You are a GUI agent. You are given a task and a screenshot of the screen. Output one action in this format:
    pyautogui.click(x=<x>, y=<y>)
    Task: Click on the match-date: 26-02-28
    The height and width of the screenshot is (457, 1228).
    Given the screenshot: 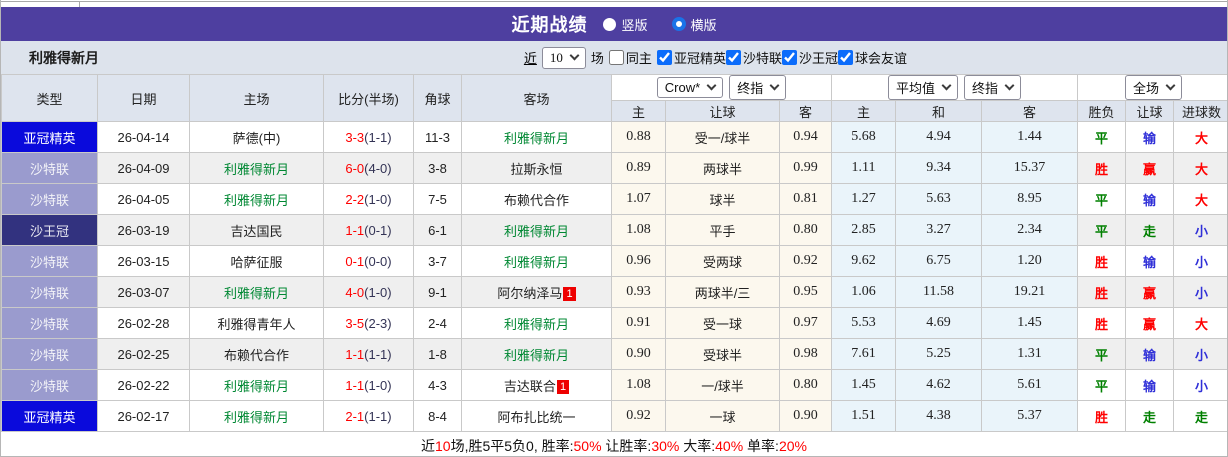 What is the action you would take?
    pyautogui.click(x=143, y=323)
    